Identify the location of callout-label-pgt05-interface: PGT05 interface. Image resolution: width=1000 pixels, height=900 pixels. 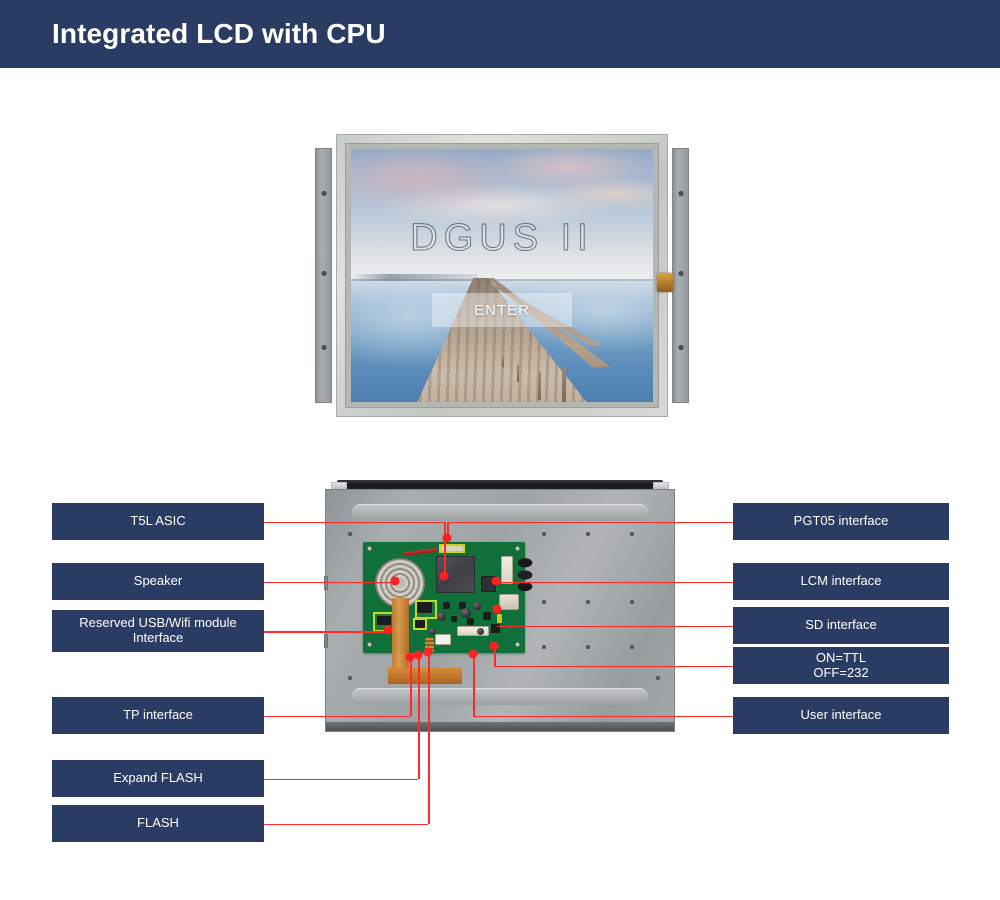
(841, 521).